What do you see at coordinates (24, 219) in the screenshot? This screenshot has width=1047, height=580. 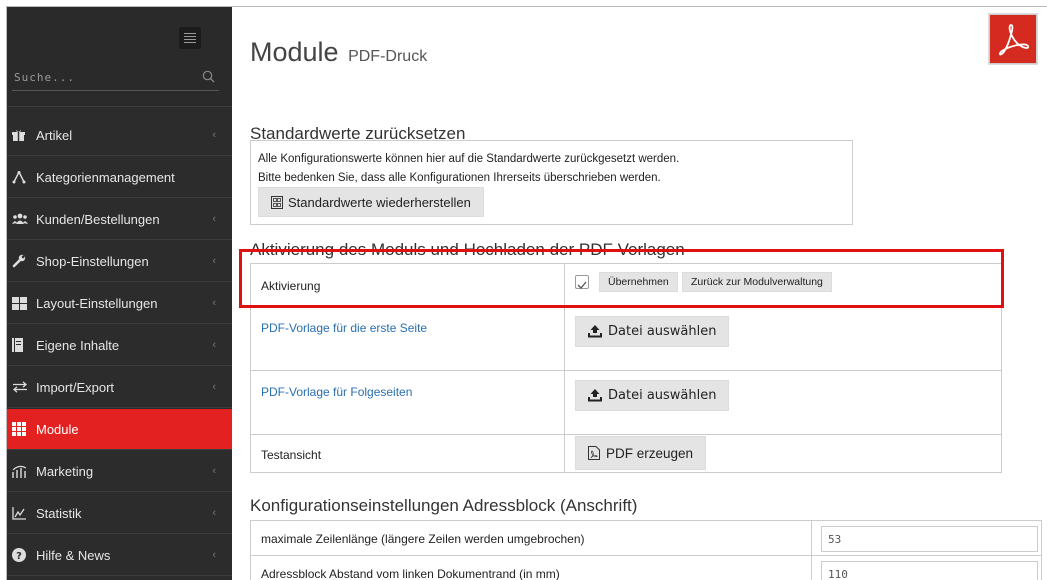 I see `users-icon` at bounding box center [24, 219].